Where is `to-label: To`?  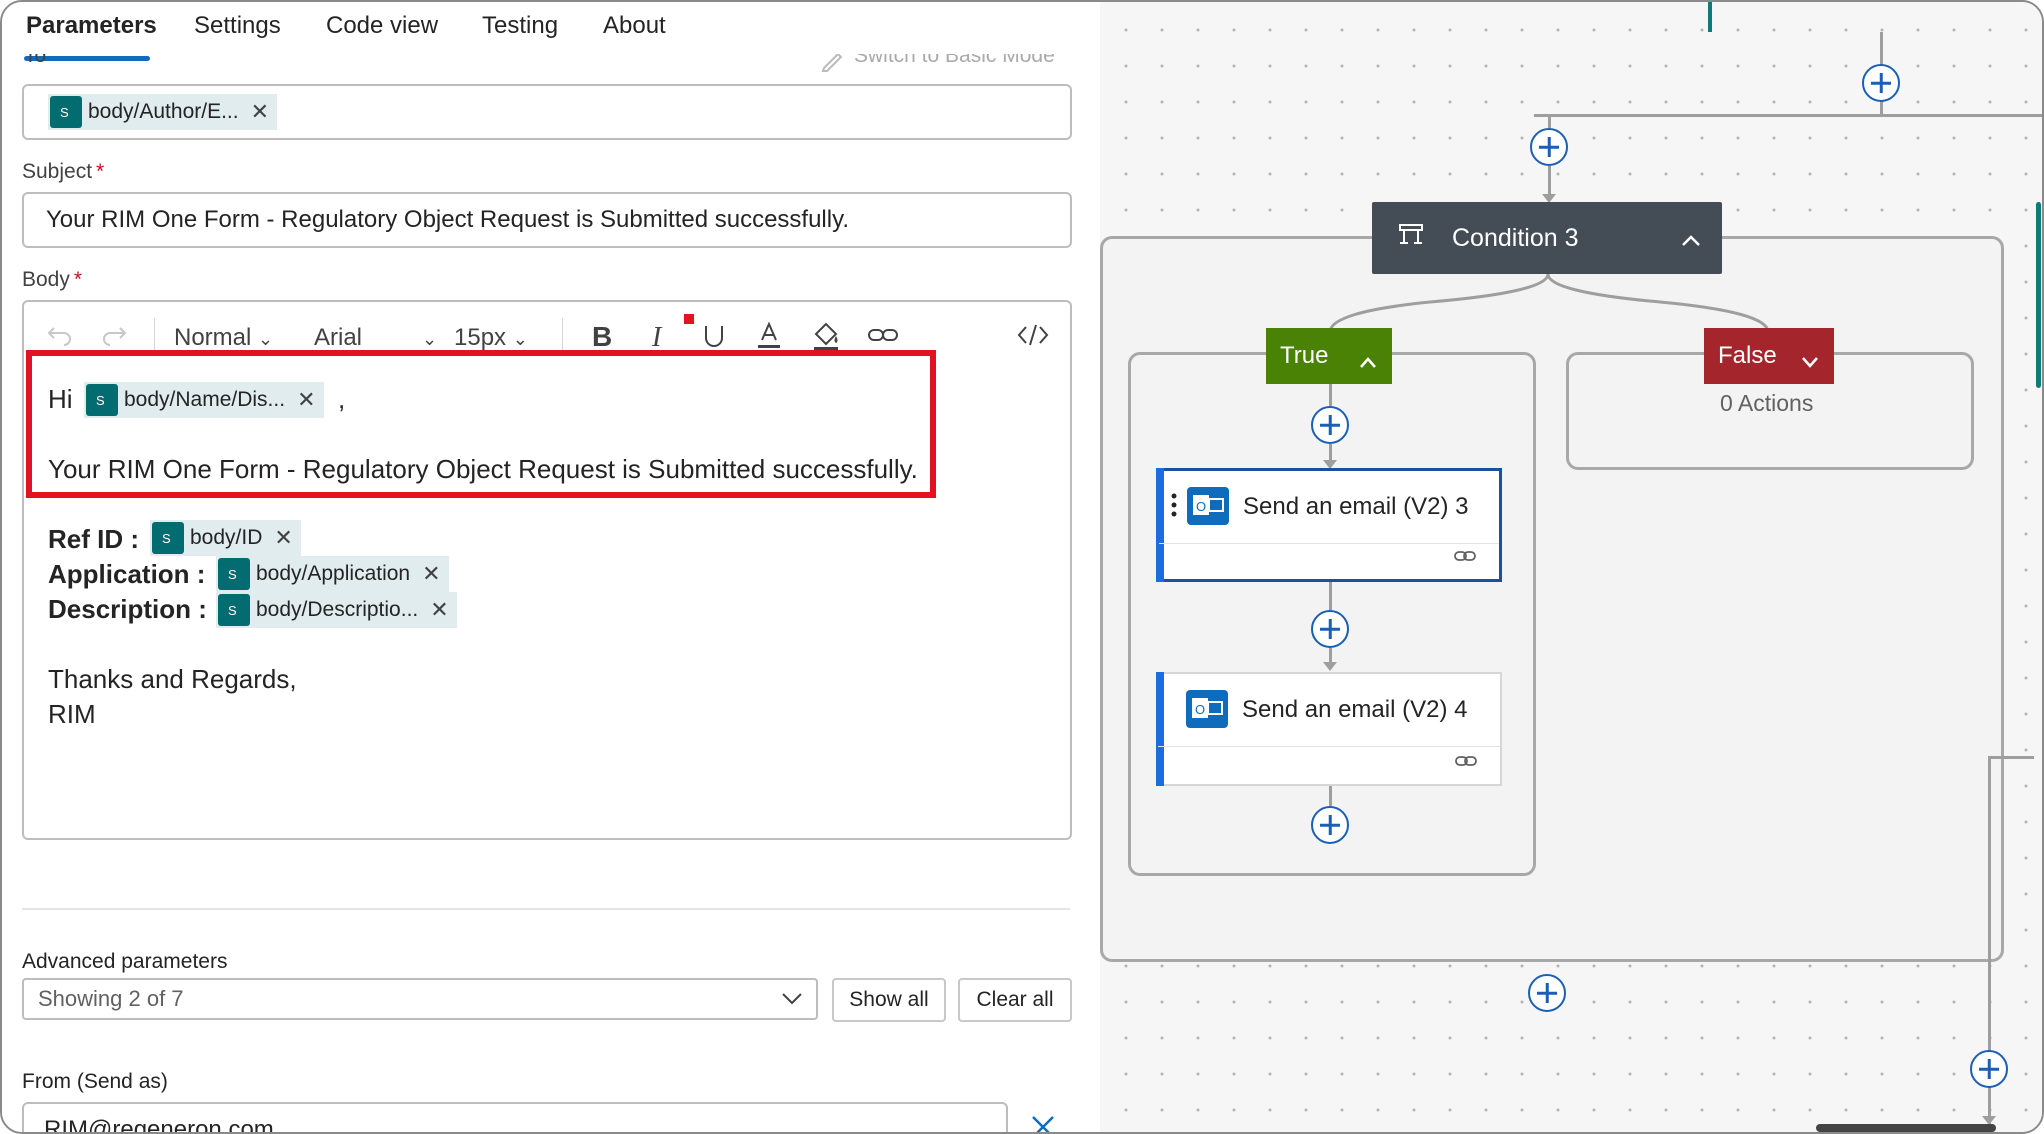
to-label: To is located at coordinates (35, 60).